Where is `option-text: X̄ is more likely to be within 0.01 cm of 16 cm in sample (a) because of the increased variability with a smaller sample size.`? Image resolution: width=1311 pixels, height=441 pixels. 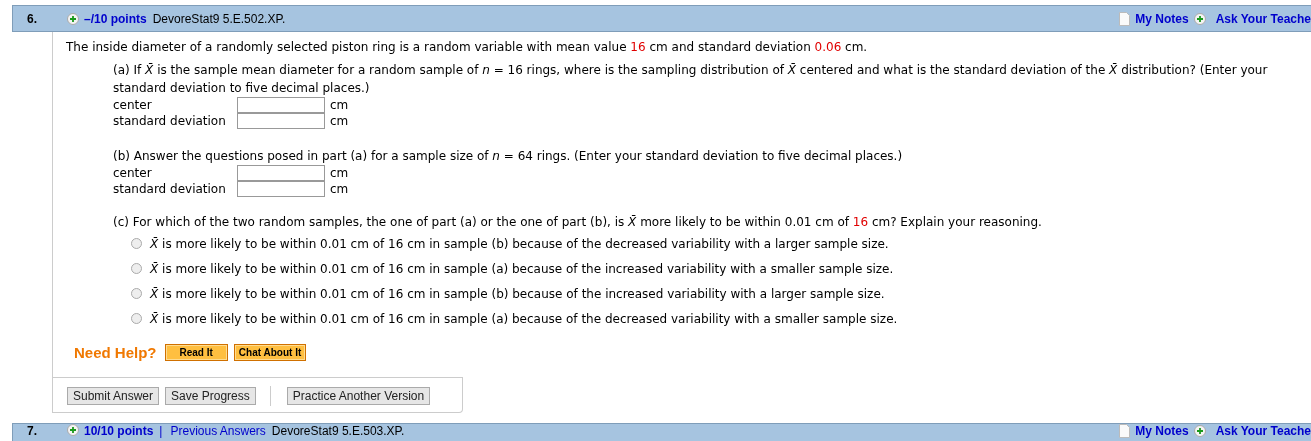
option-text: X̄ is more likely to be within 0.01 cm of 16 cm in sample (a) because of the increased variability with a smaller sample size. is located at coordinates (522, 268).